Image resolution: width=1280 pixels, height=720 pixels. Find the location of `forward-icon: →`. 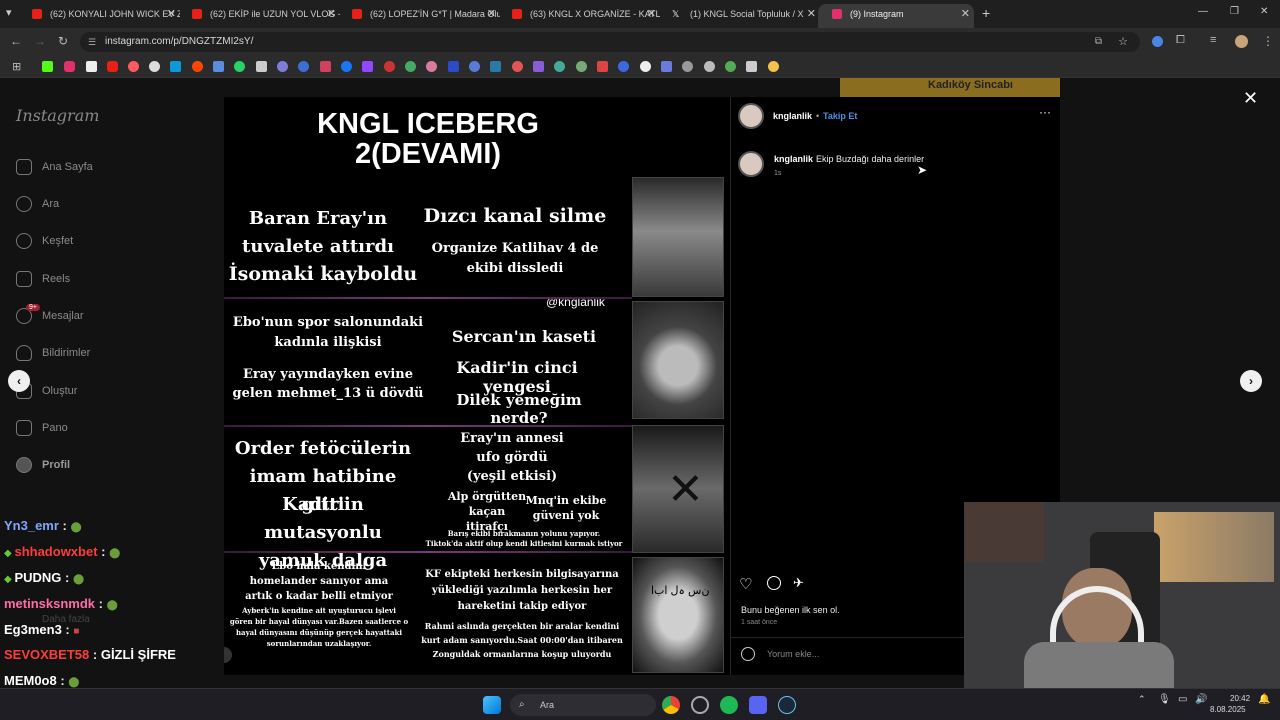

forward-icon: → is located at coordinates (40, 41).